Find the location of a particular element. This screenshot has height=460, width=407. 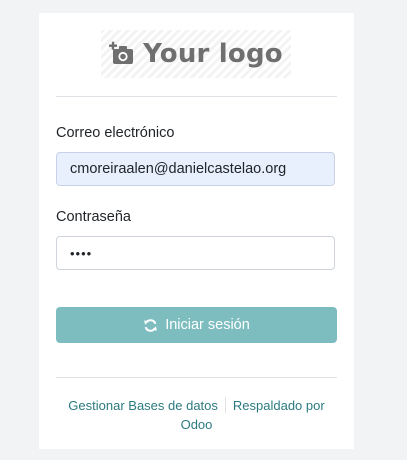

password-field: •••• is located at coordinates (195, 253).